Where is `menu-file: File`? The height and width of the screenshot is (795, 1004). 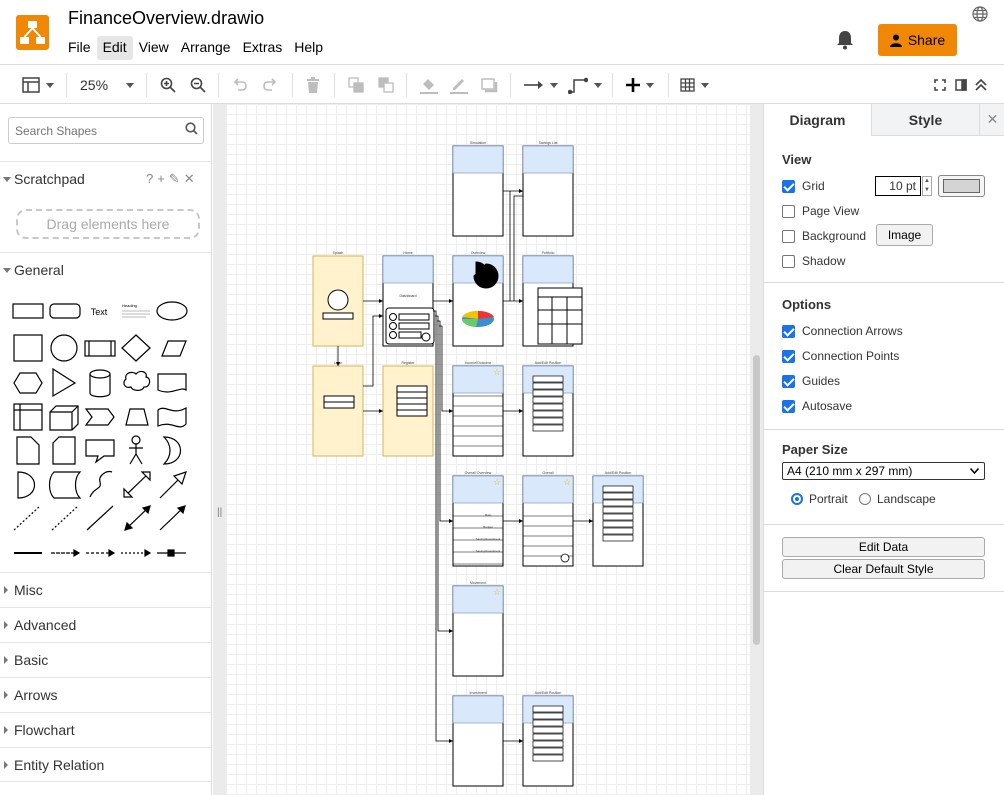 menu-file: File is located at coordinates (79, 48).